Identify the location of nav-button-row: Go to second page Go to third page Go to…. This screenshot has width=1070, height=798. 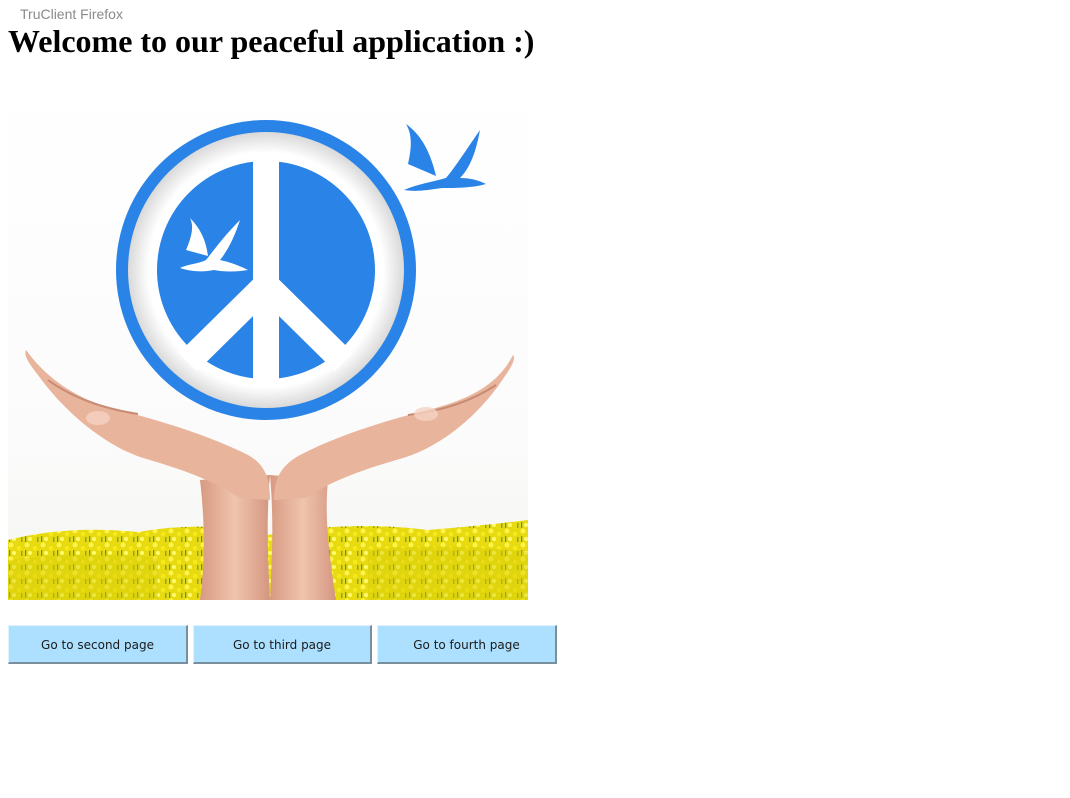
(282, 644).